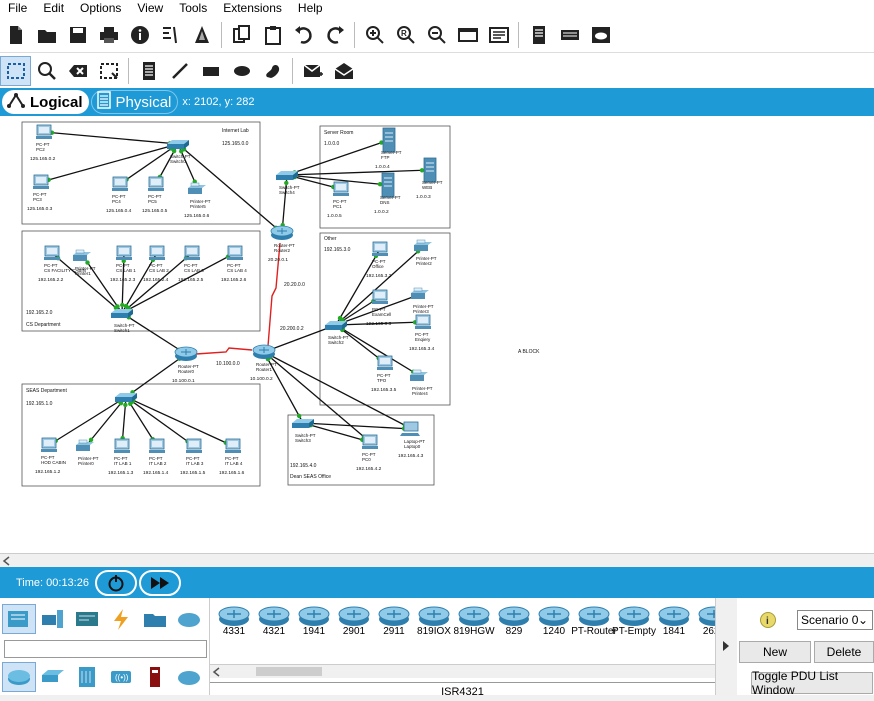 The width and height of the screenshot is (874, 701). Describe the element at coordinates (53, 677) in the screenshot. I see `switches-icon` at that location.